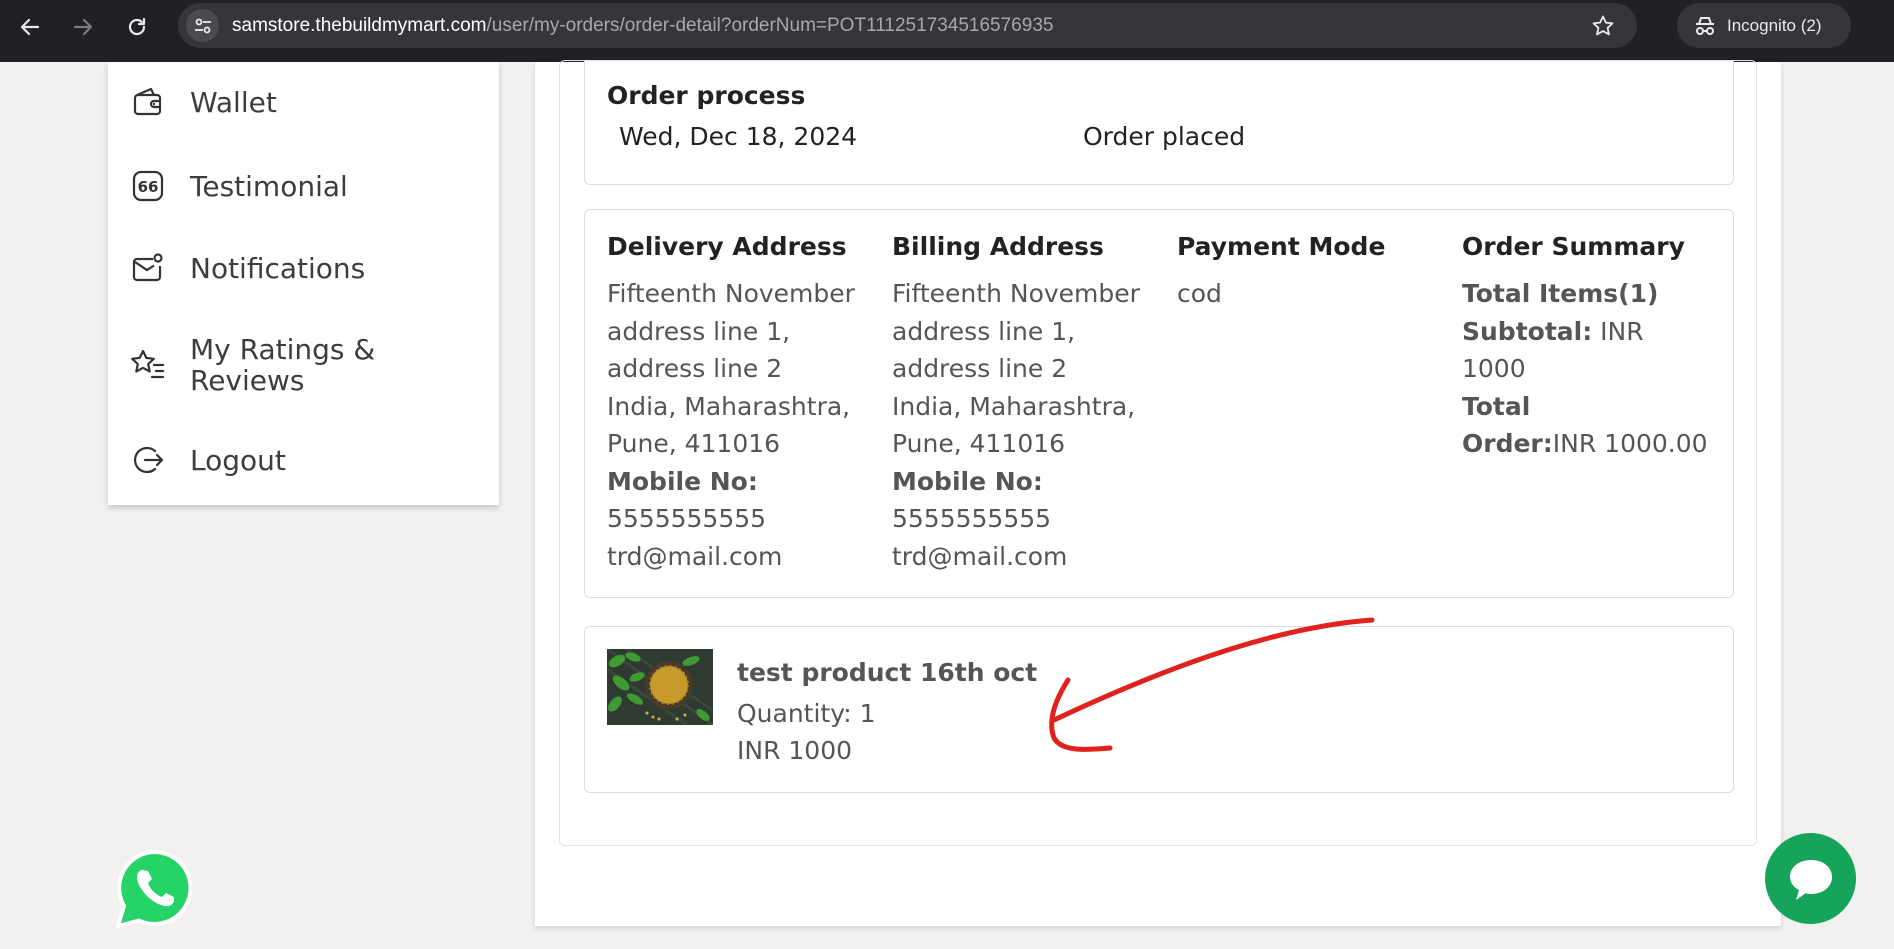  I want to click on quote-icon: 66, so click(148, 186).